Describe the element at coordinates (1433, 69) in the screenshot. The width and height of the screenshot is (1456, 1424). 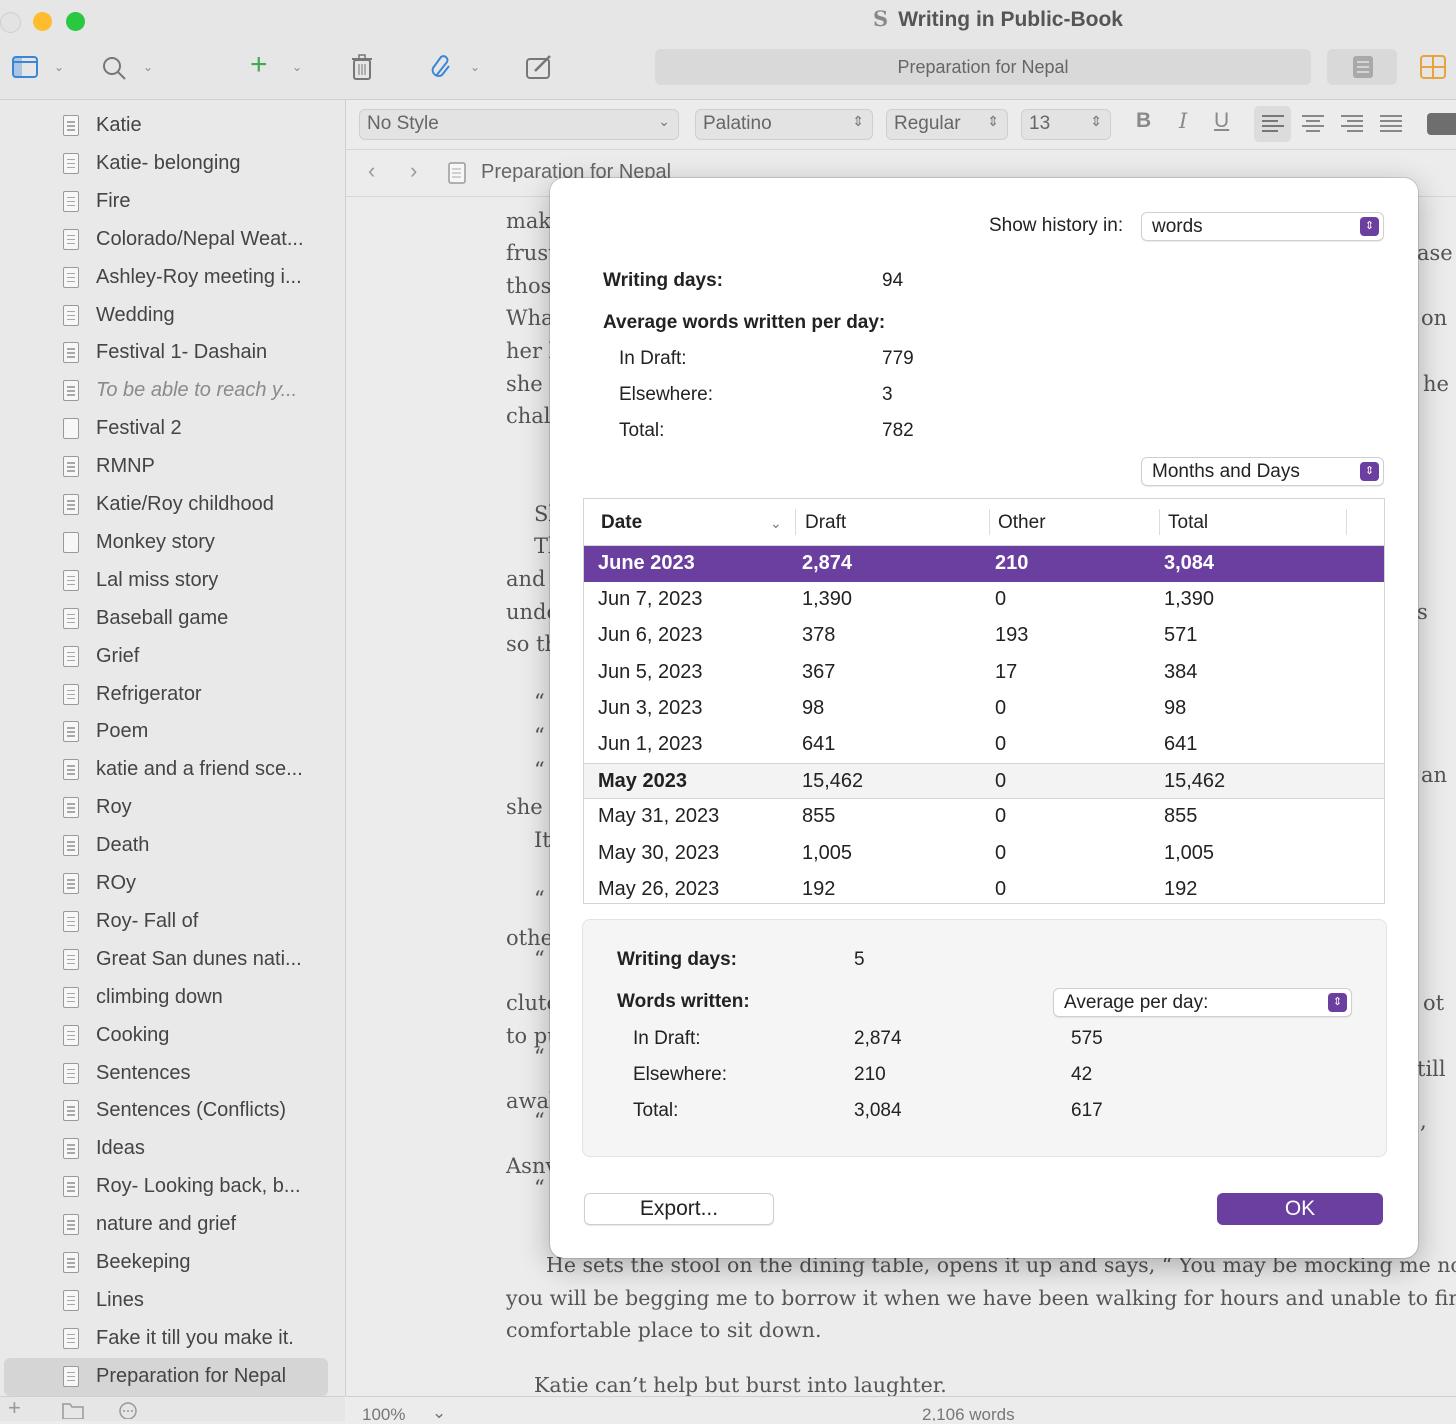
I see `corkboard-icon` at that location.